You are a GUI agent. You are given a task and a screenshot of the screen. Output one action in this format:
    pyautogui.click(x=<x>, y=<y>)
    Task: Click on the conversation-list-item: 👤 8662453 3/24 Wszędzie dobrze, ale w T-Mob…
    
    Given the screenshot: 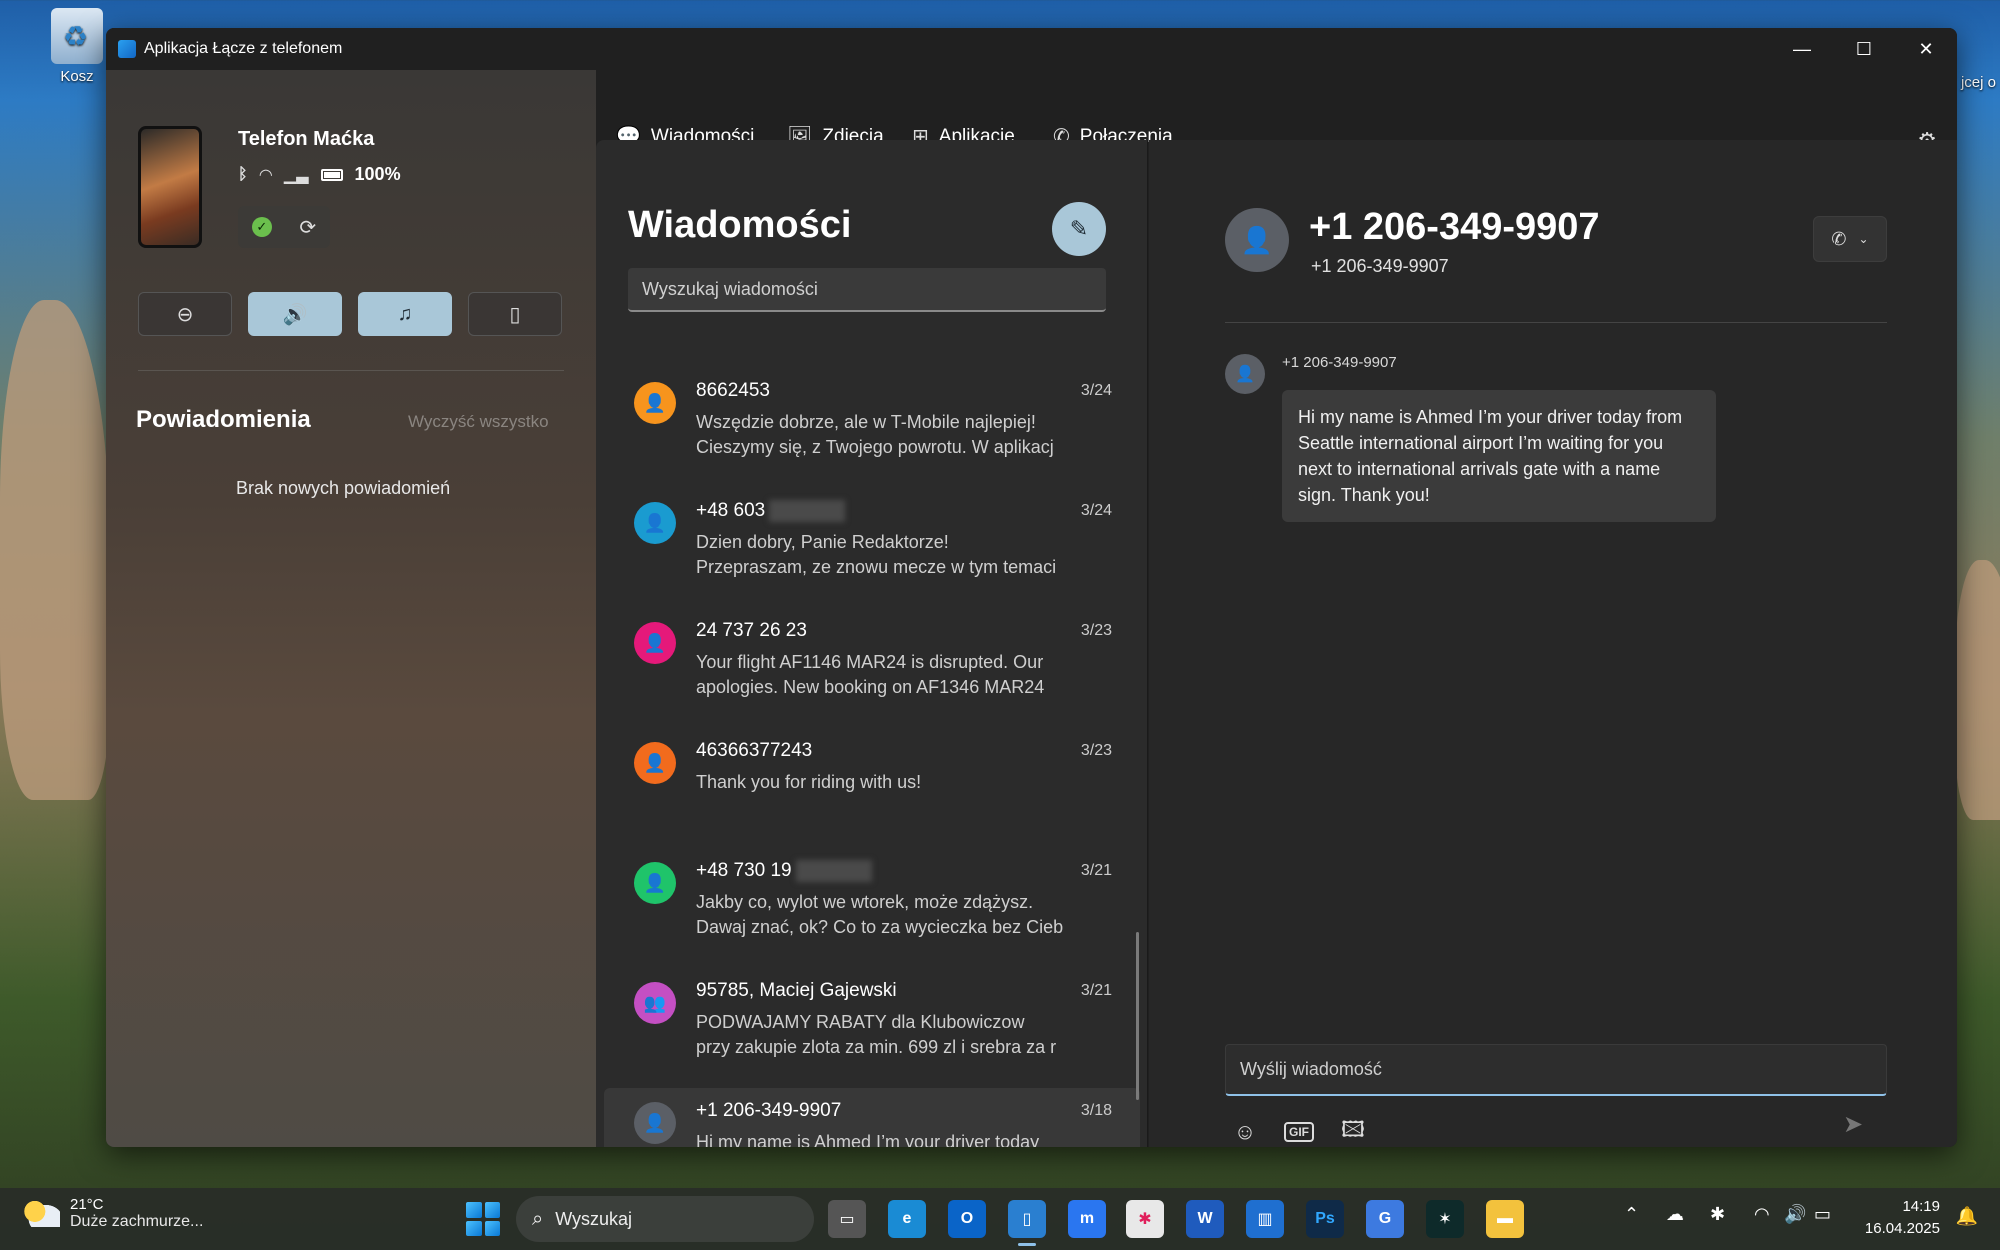 What is the action you would take?
    pyautogui.click(x=872, y=424)
    